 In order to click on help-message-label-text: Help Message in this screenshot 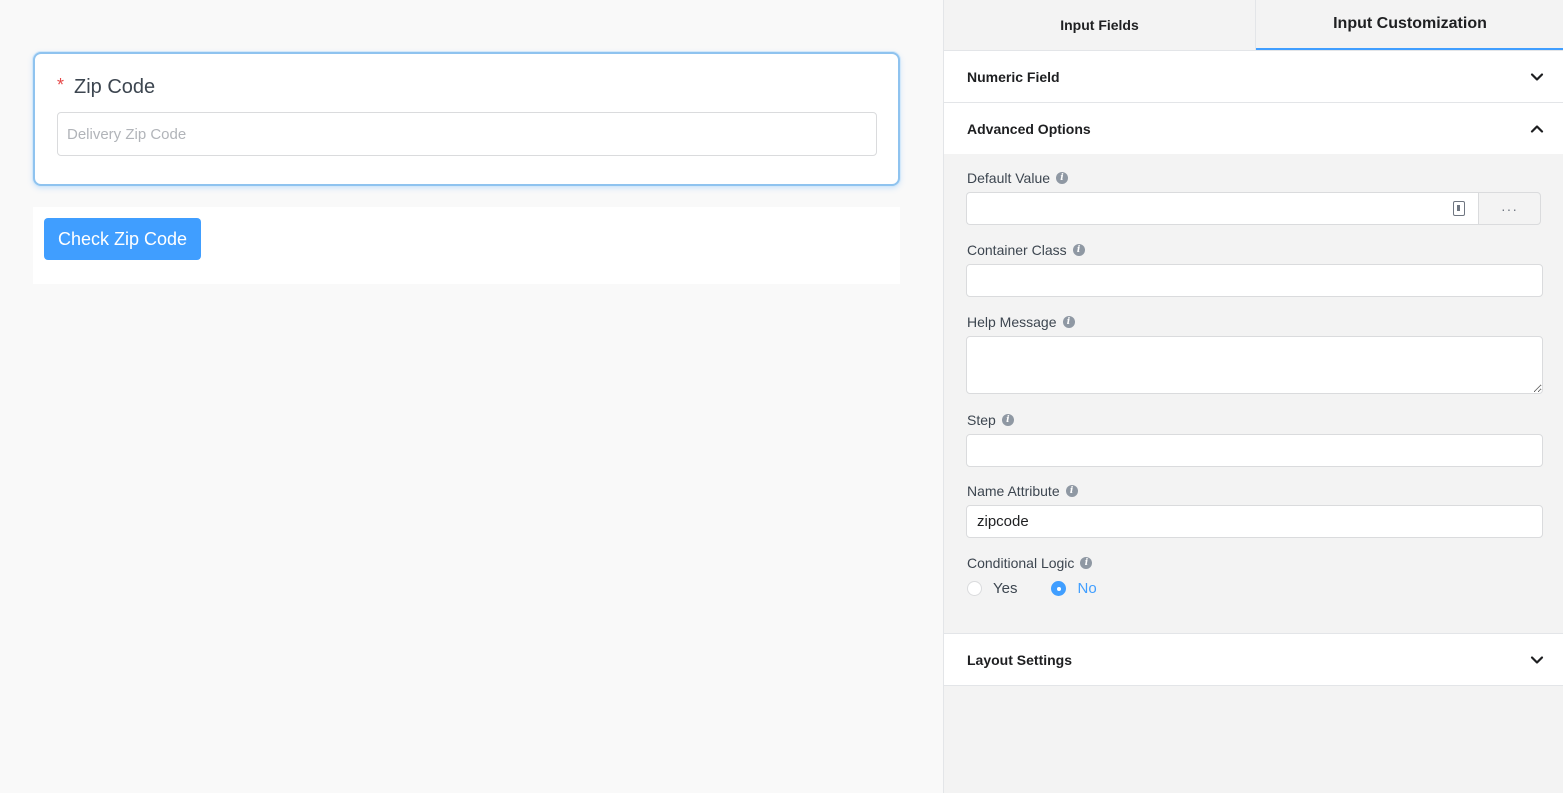, I will do `click(1012, 322)`.